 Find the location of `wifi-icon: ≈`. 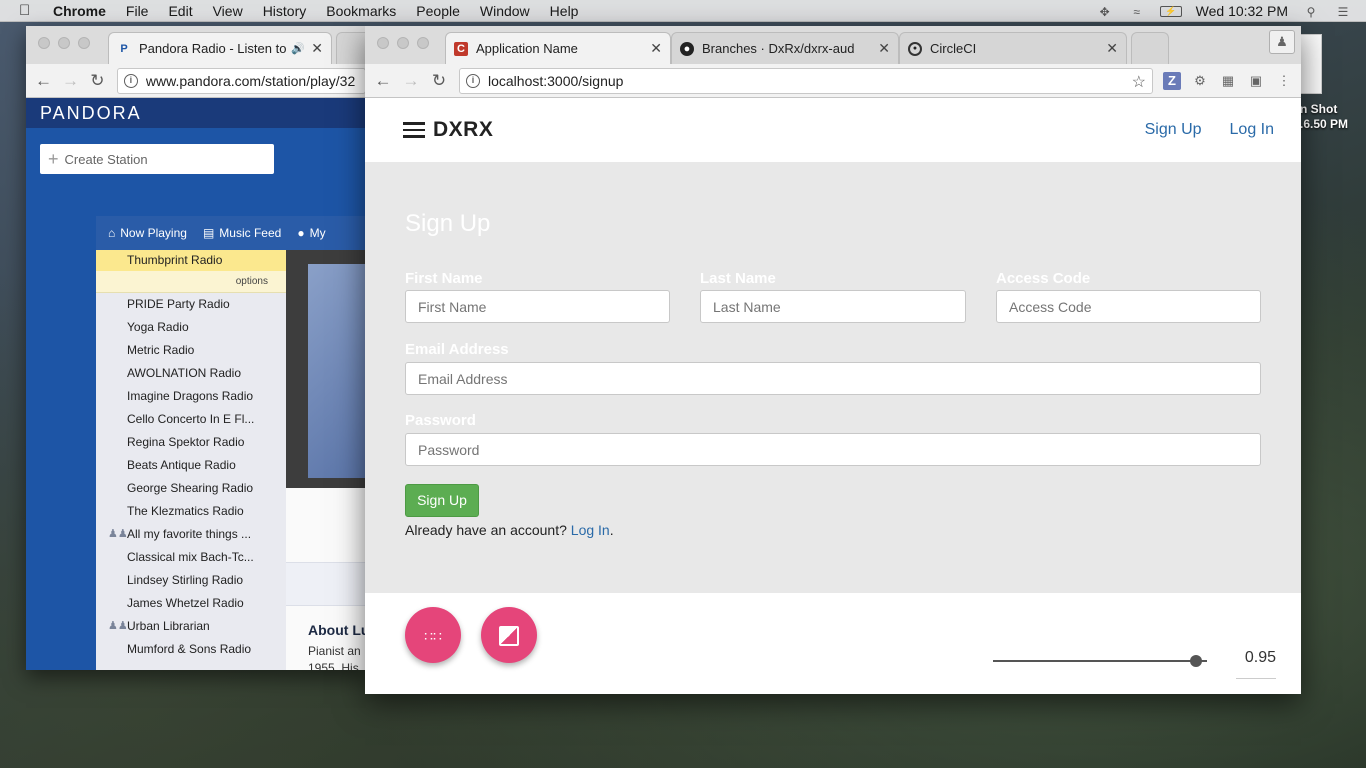

wifi-icon: ≈ is located at coordinates (1137, 12).